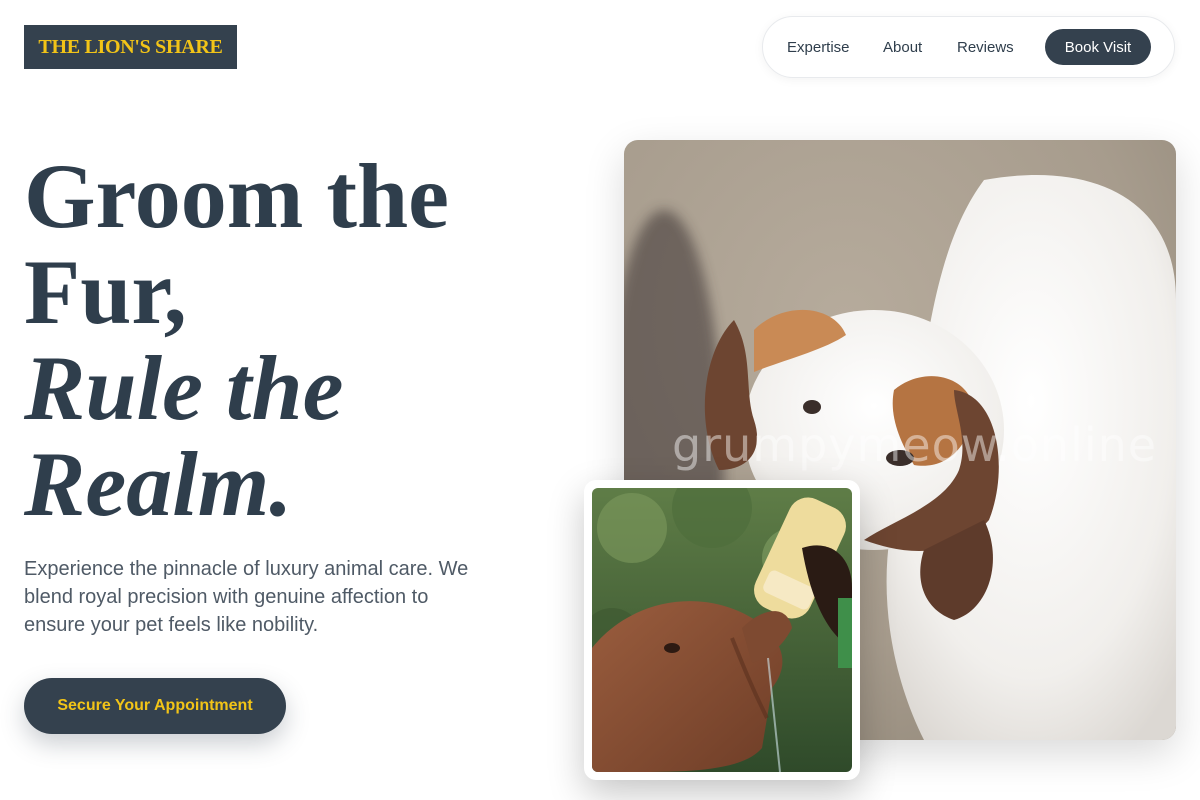  Describe the element at coordinates (237, 196) in the screenshot. I see `headline-line-1: Groom the` at that location.